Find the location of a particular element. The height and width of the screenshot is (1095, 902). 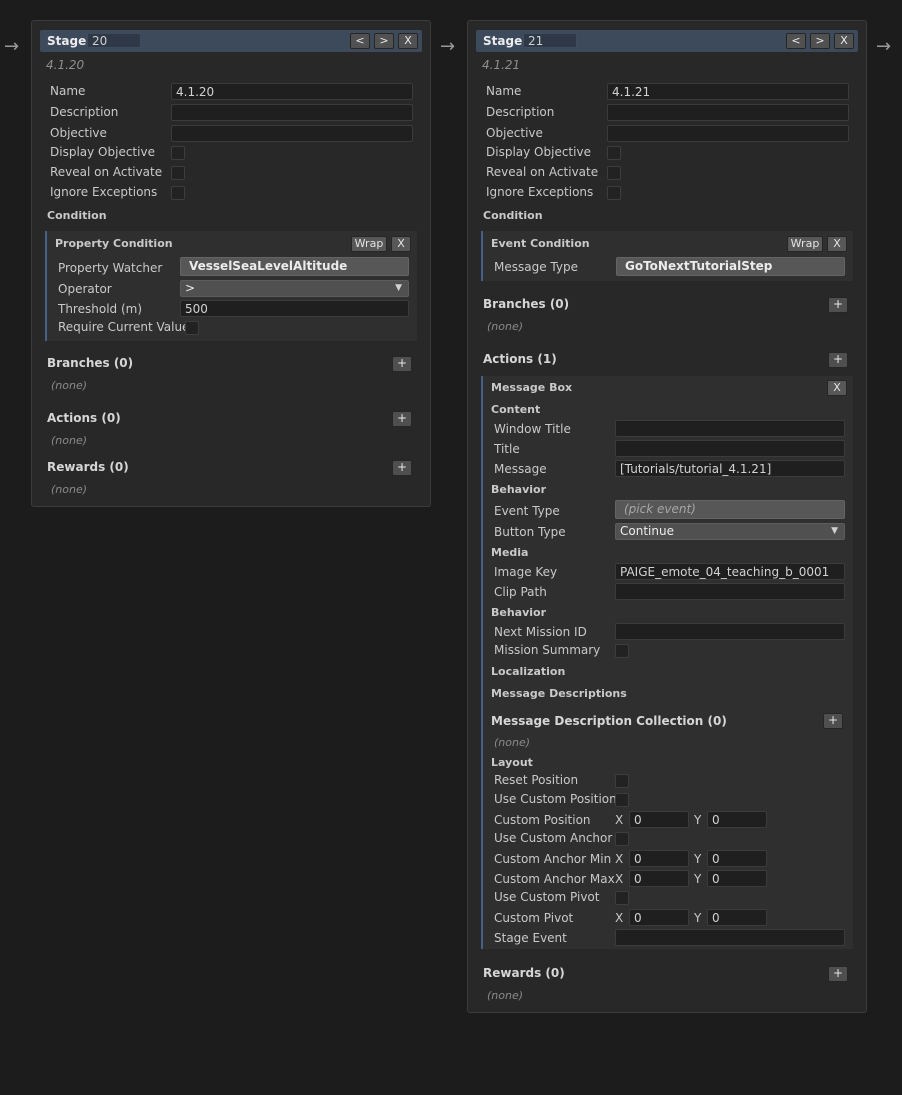

name-field: 4.1.21 is located at coordinates (728, 91).